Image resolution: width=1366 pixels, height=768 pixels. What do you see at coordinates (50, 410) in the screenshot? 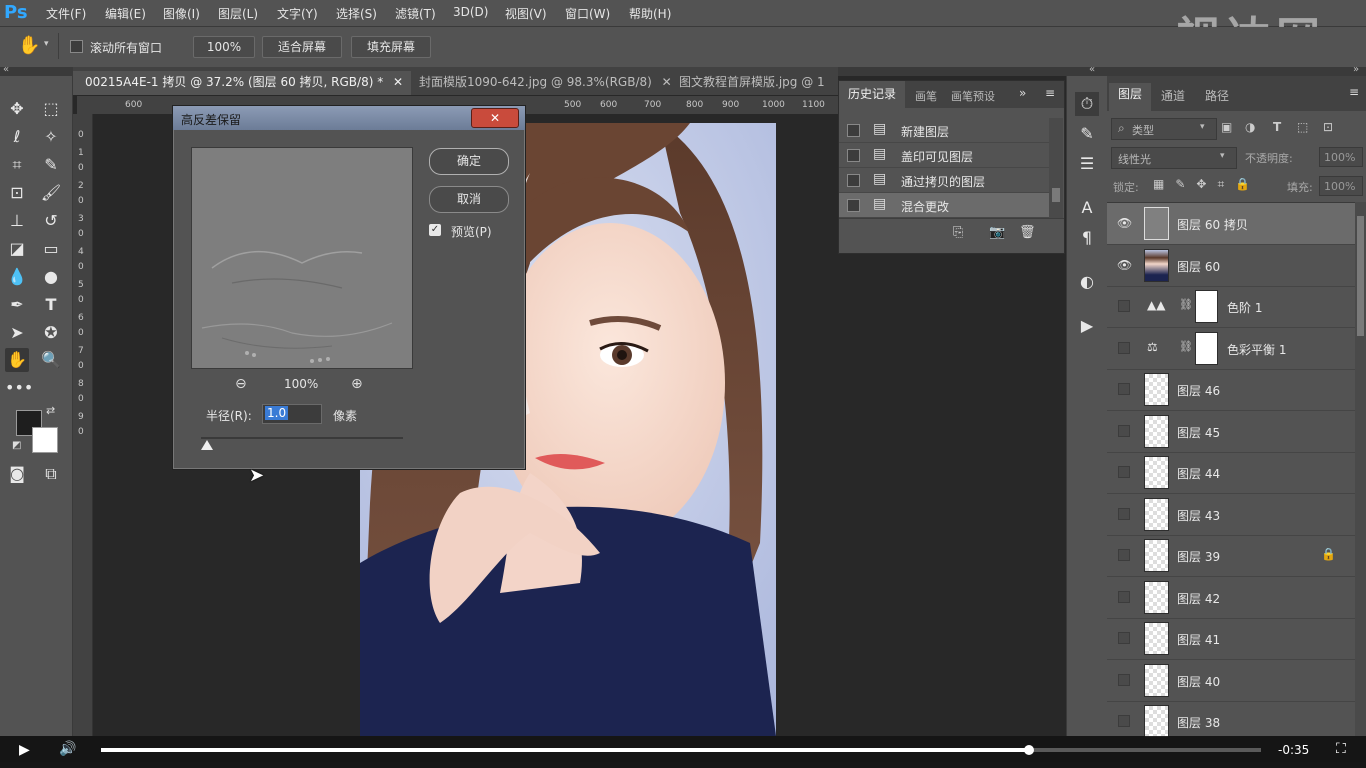
I see `swap-colors-icon: ⇄` at bounding box center [50, 410].